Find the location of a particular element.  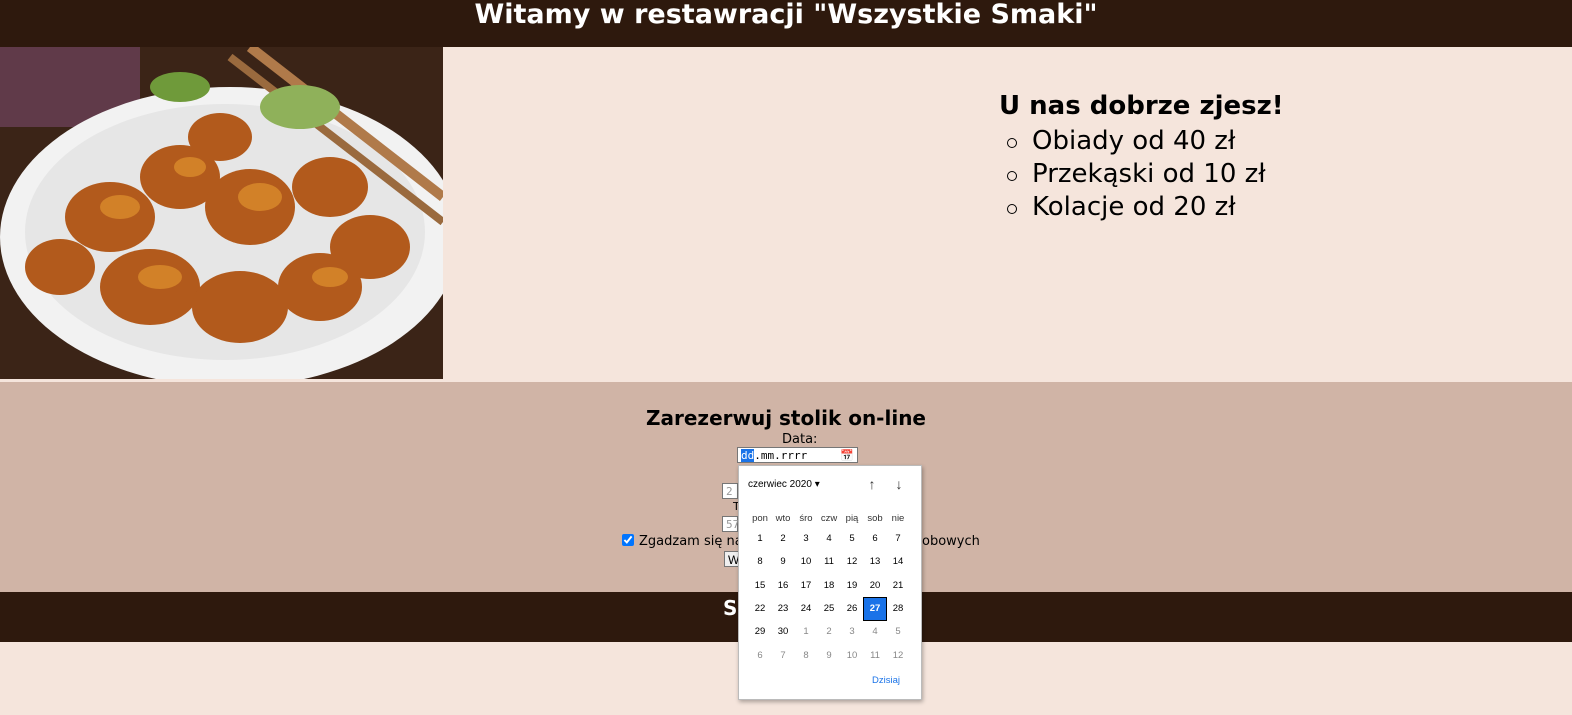

people-input: 2 is located at coordinates (730, 491).